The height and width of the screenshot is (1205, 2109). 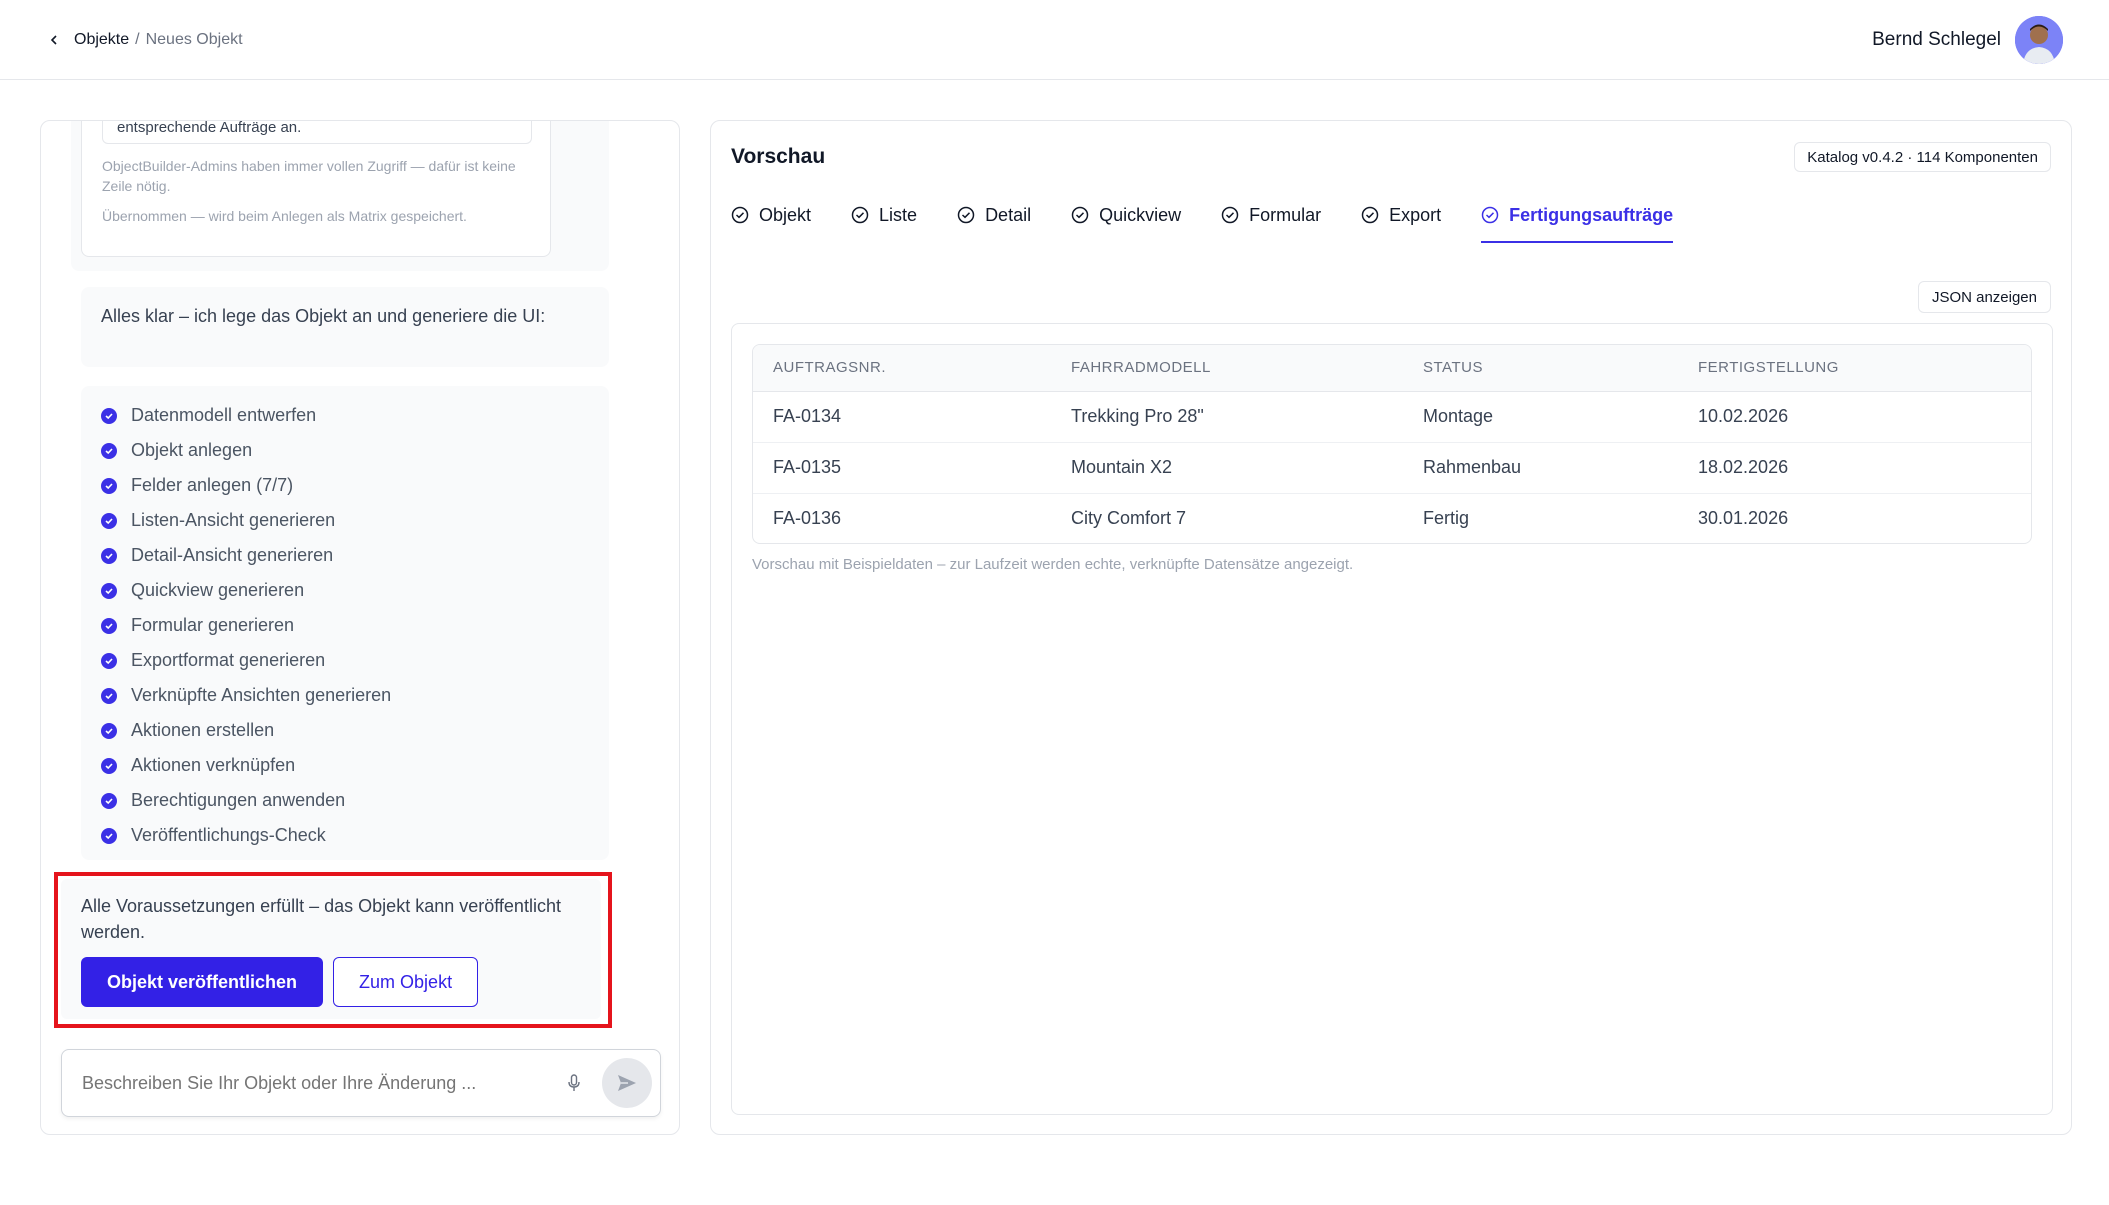 What do you see at coordinates (218, 590) in the screenshot?
I see `step-label: Quickview generieren` at bounding box center [218, 590].